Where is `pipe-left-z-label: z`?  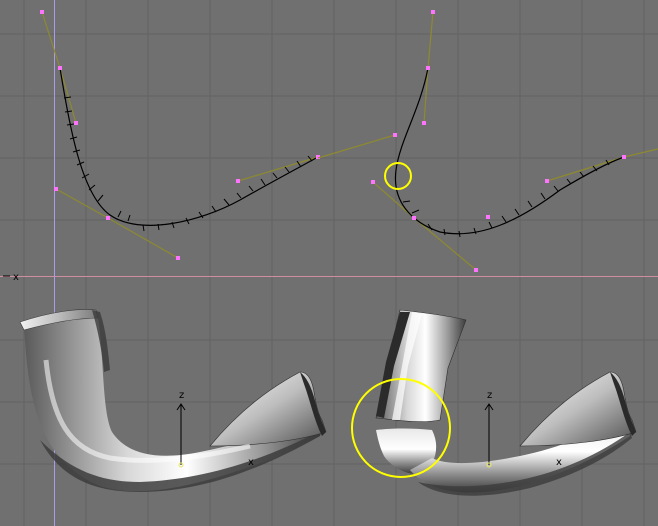
pipe-left-z-label: z is located at coordinates (181, 395).